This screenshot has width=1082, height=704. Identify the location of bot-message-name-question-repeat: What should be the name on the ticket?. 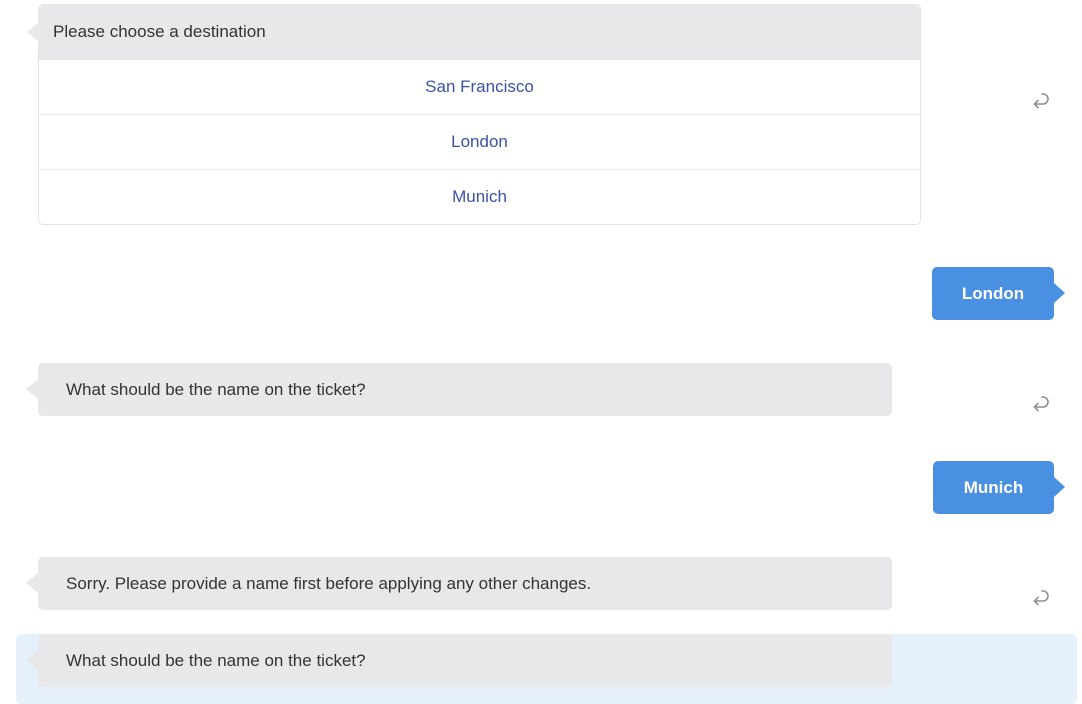
(459, 660).